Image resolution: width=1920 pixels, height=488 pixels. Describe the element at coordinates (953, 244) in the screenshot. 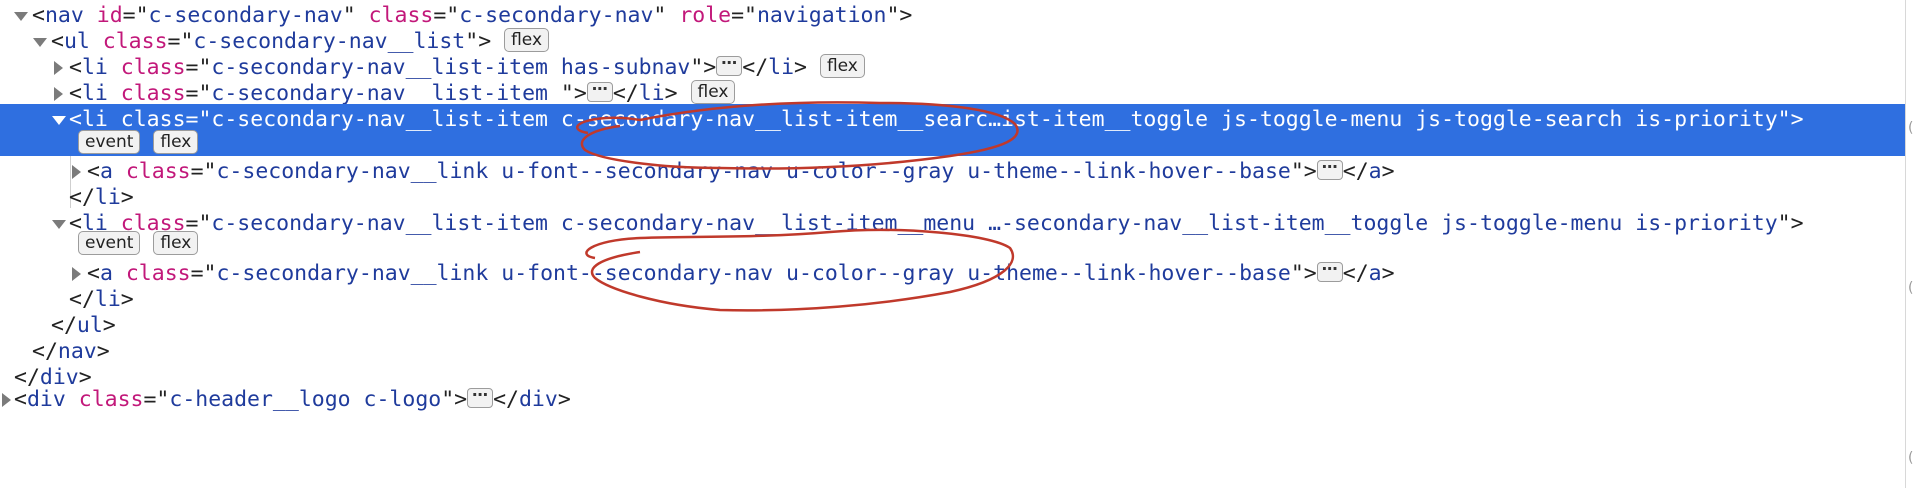

I see `dom-node-li-menu-badges: event flex` at that location.